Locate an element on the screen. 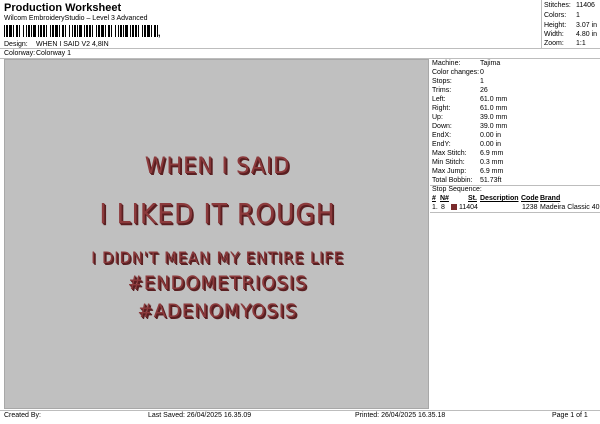 The width and height of the screenshot is (600, 424). design-line-1: WHEN I SAID is located at coordinates (217, 166).